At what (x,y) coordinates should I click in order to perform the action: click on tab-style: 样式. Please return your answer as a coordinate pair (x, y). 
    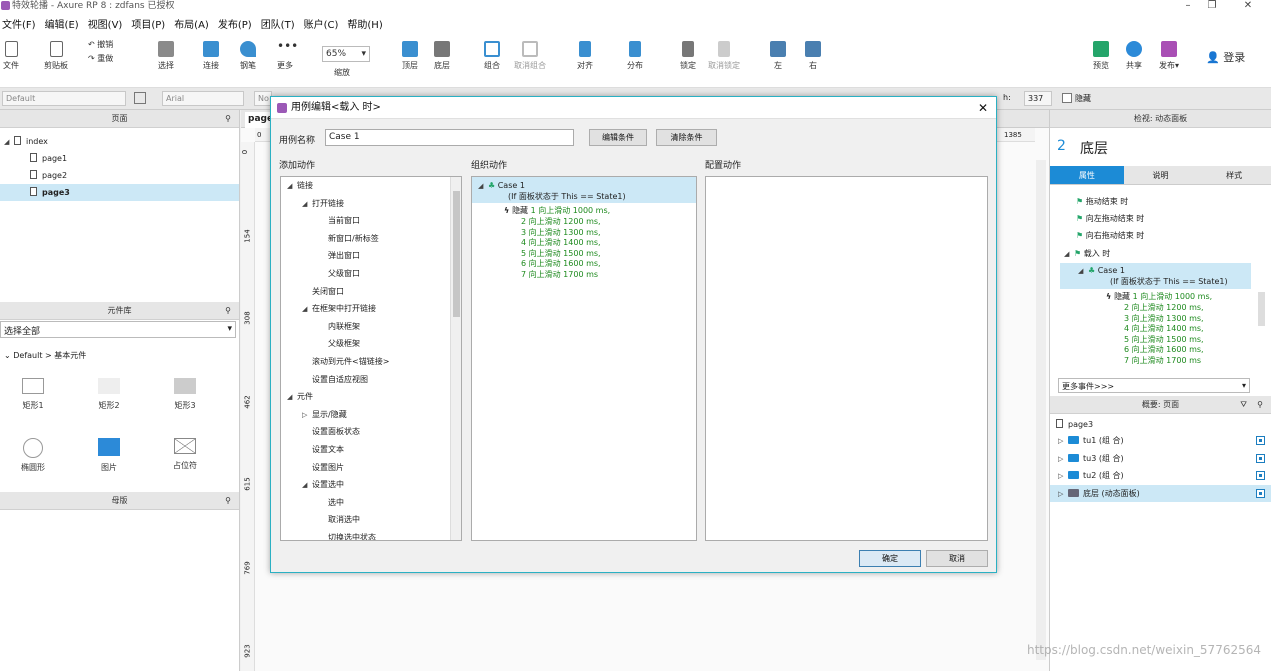
    Looking at the image, I should click on (1234, 175).